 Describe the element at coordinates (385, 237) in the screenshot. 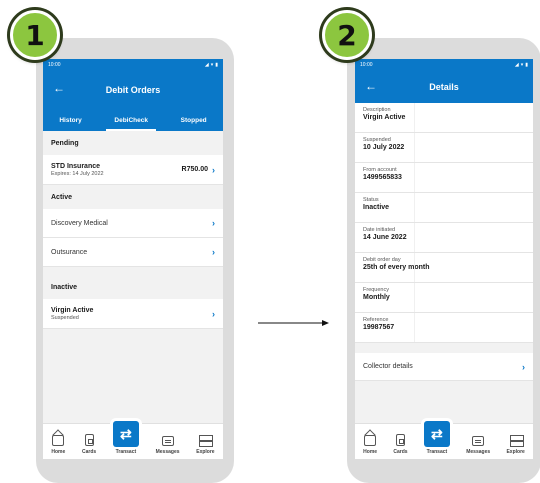

I see `detail-value: 14 June 2022` at that location.